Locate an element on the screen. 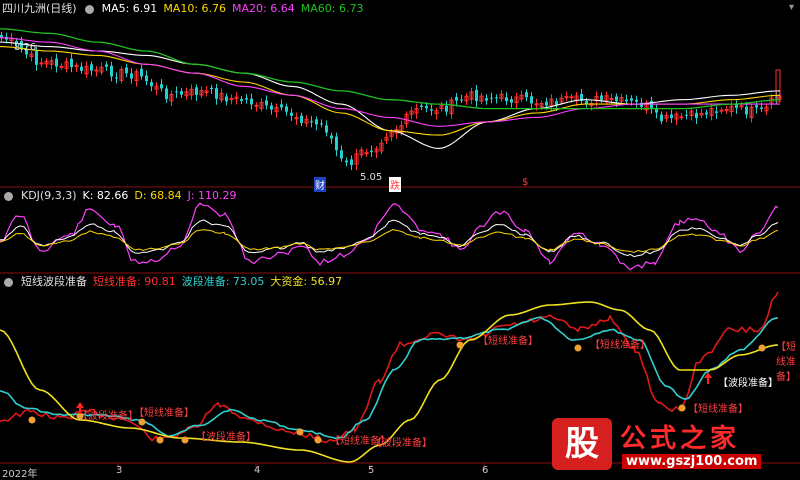 The width and height of the screenshot is (800, 480). event-tag-2: 跌 is located at coordinates (395, 184).